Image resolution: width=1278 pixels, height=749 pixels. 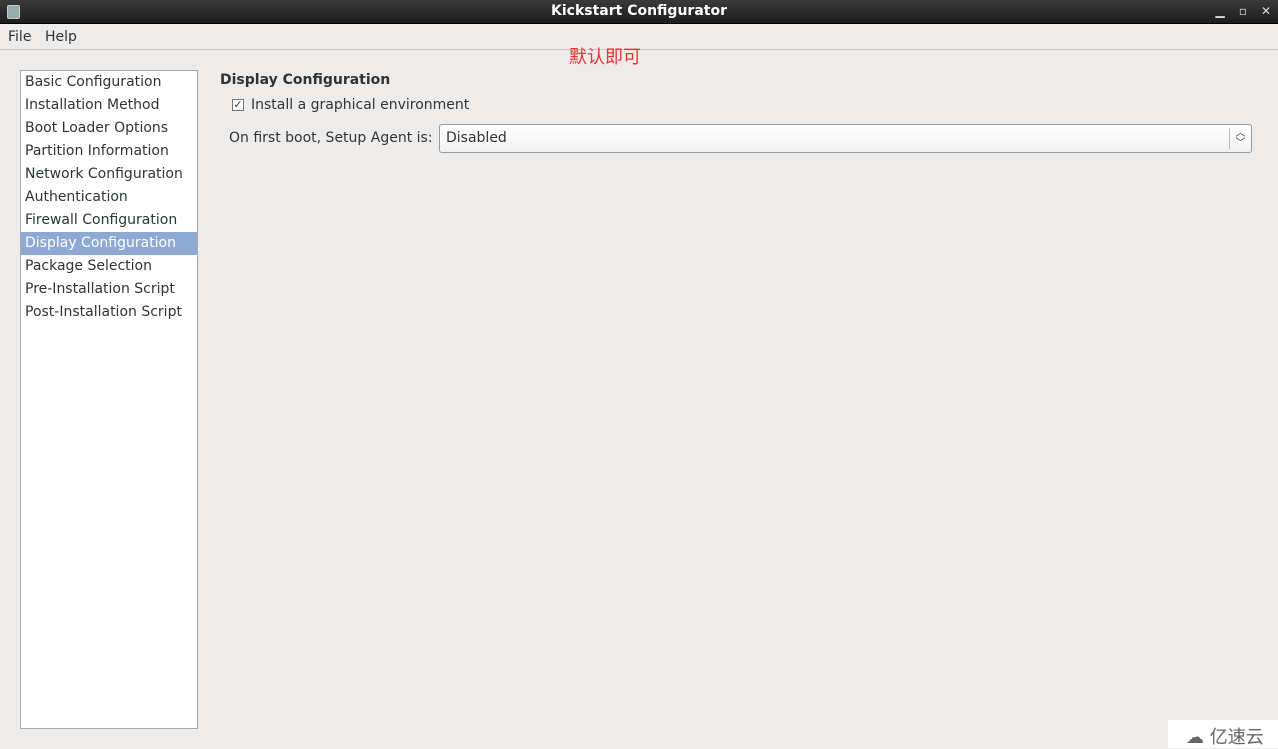 What do you see at coordinates (360, 105) in the screenshot?
I see `checkbox-label: Install a graphical environment` at bounding box center [360, 105].